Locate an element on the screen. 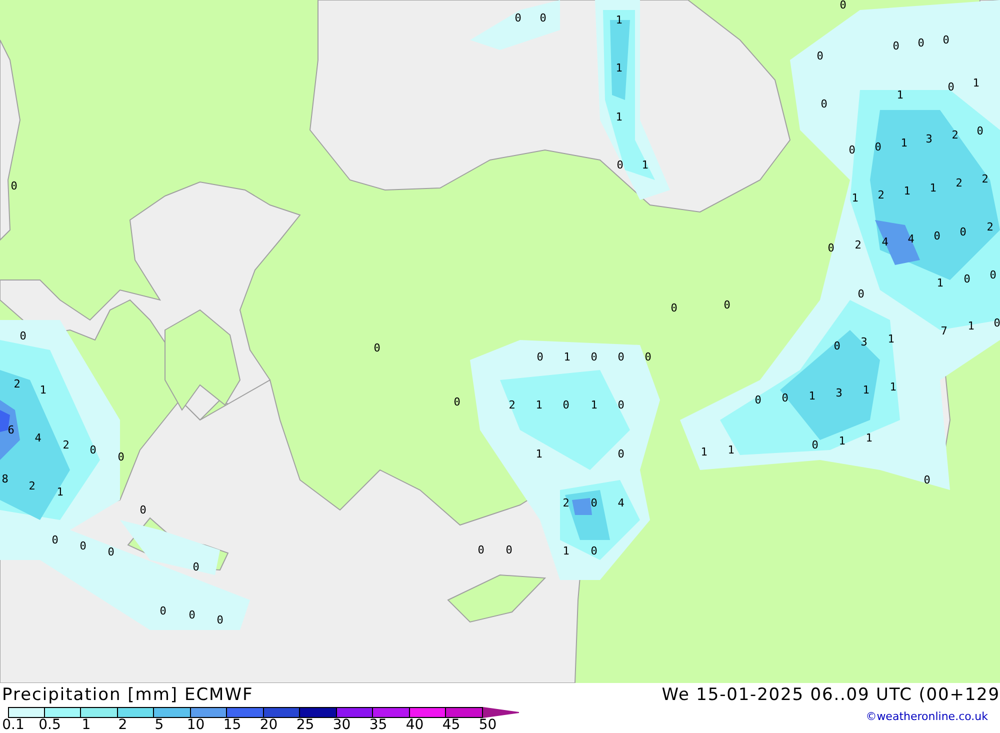 This screenshot has height=733, width=1000. scale-tick-label: 5 is located at coordinates (159, 725).